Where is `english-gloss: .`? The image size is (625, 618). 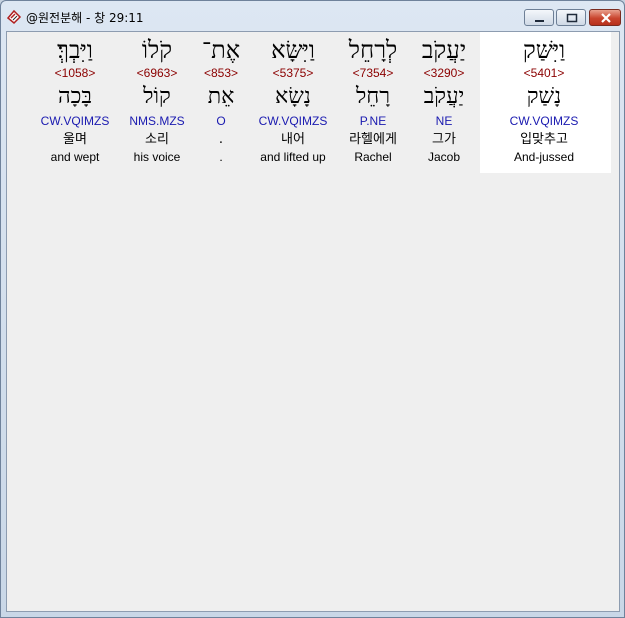
english-gloss: . is located at coordinates (221, 157).